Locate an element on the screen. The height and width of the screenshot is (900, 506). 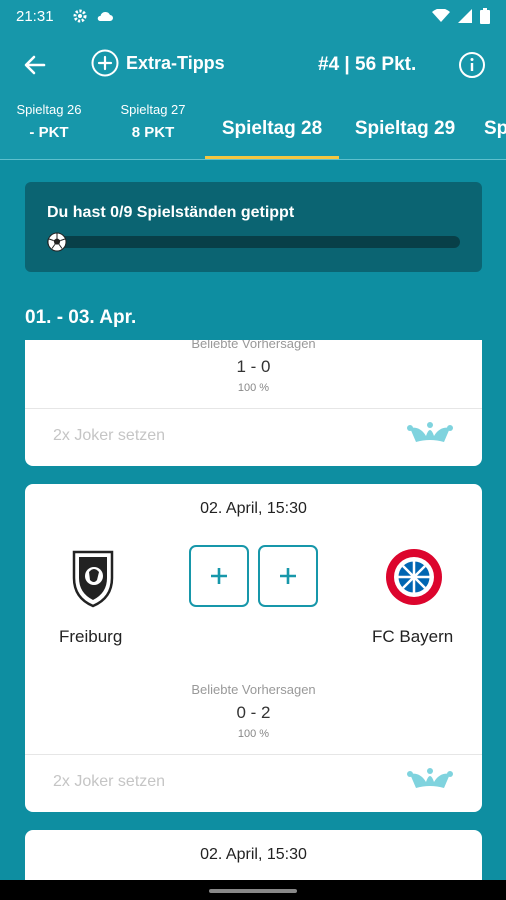
date-range-heading: 01. - 03. Apr. is located at coordinates (81, 317).